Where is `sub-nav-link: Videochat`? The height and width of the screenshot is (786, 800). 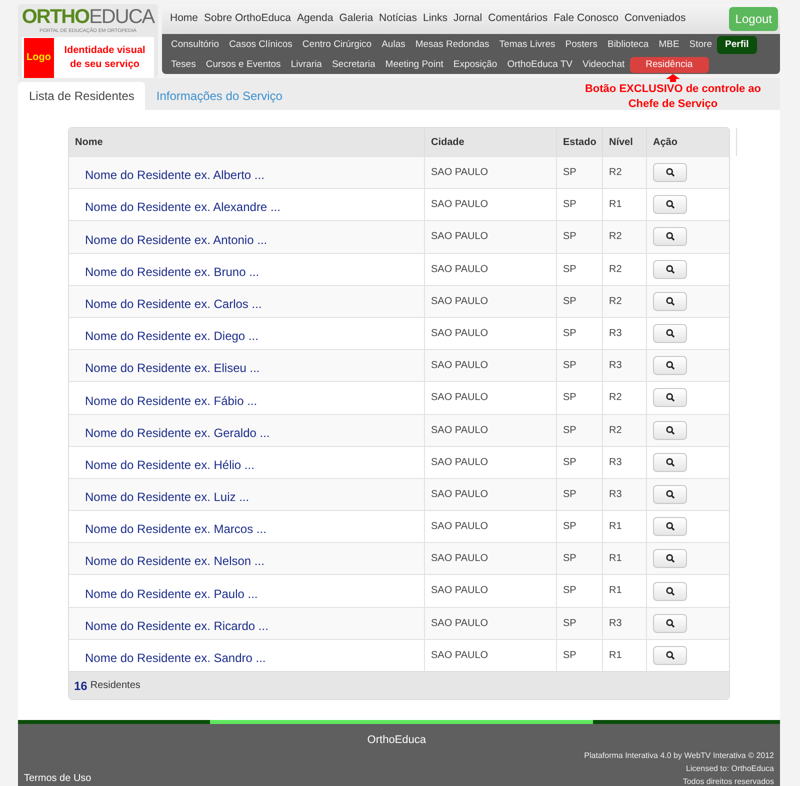
sub-nav-link: Videochat is located at coordinates (604, 65).